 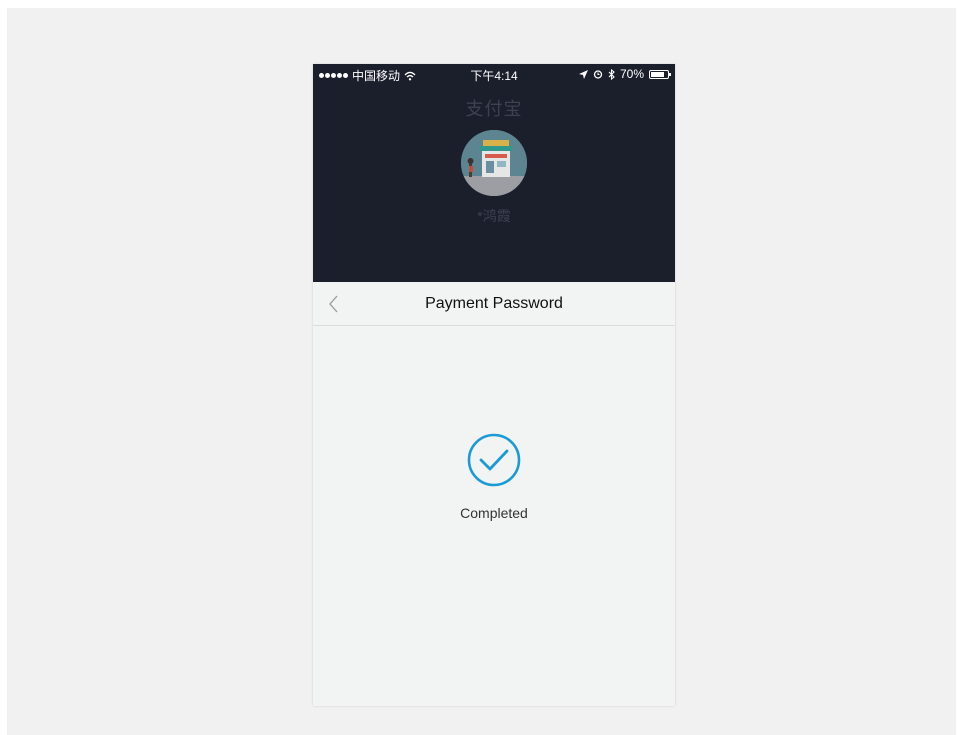 What do you see at coordinates (494, 109) in the screenshot?
I see `merchant-title: 支付宝` at bounding box center [494, 109].